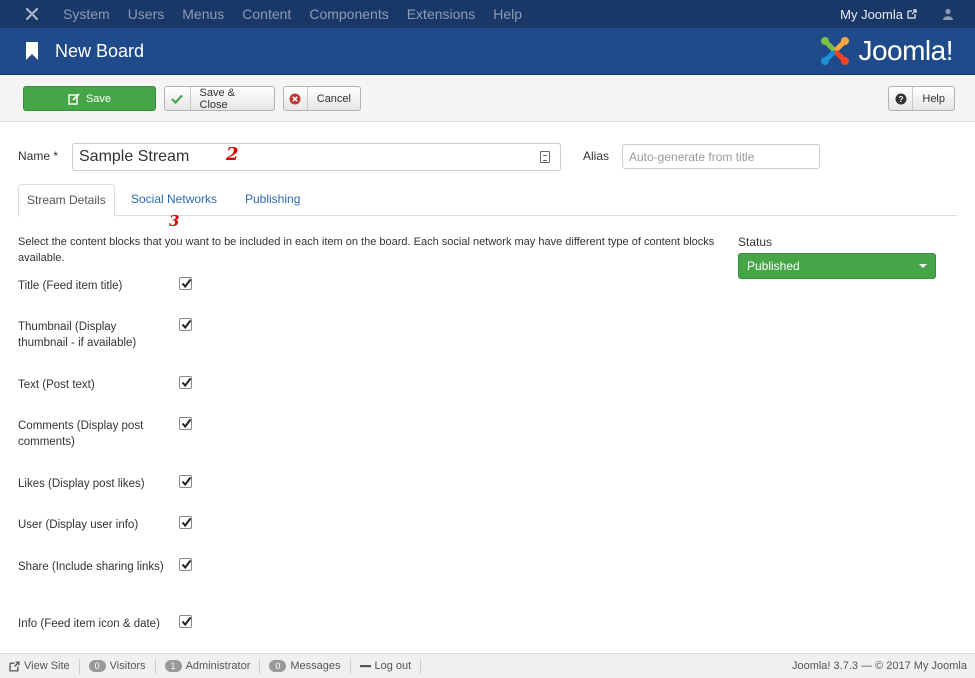 The width and height of the screenshot is (975, 678). Describe the element at coordinates (948, 14) in the screenshot. I see `user-menu-icon` at that location.